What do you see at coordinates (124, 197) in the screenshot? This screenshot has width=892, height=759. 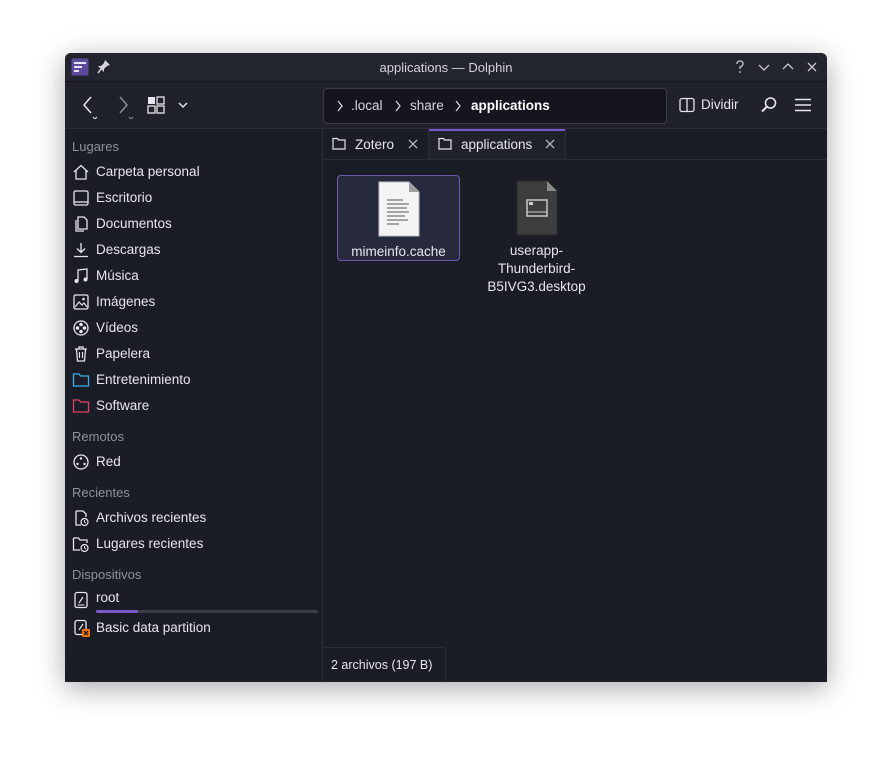 I see `place-label: Escritorio` at bounding box center [124, 197].